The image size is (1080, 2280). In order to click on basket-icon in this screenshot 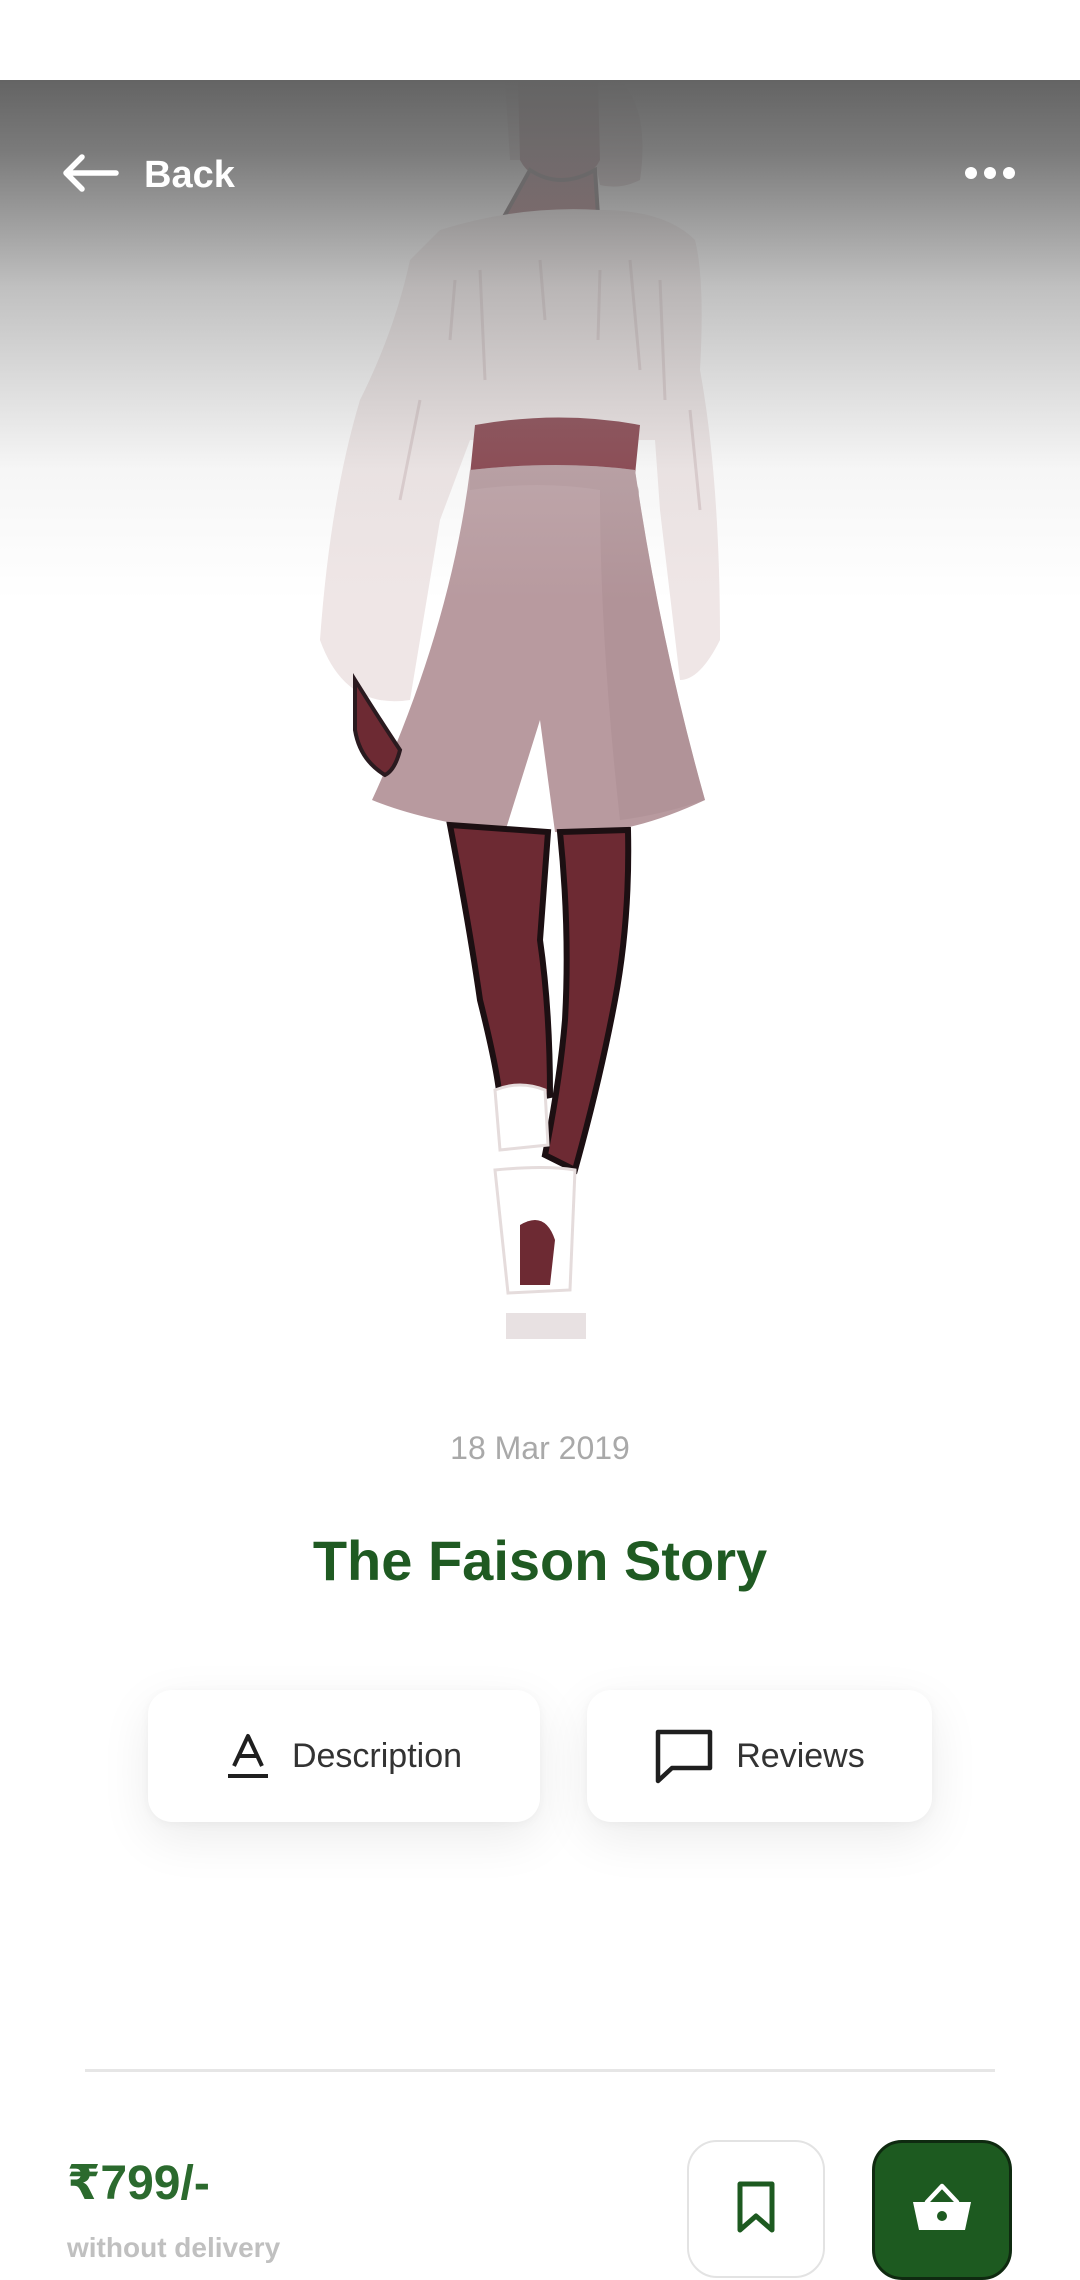, I will do `click(942, 2210)`.